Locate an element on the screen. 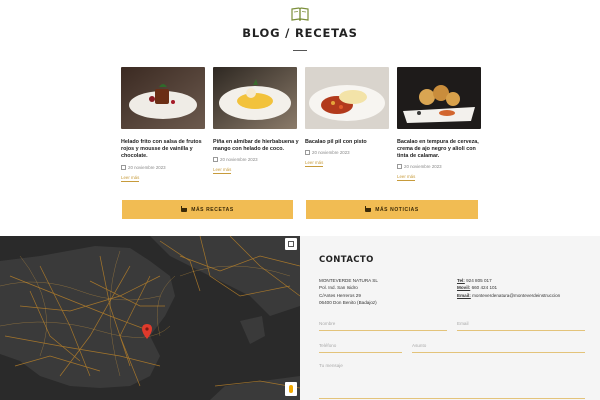 Image resolution: width=600 pixels, height=400 pixels. blog-title: BLOG / RECETAS is located at coordinates (300, 33).